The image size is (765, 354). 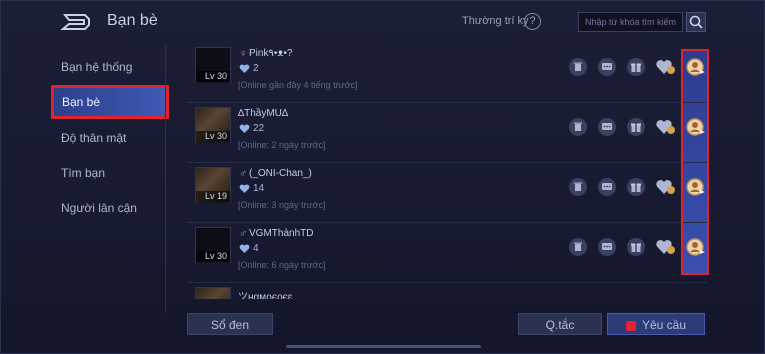 What do you see at coordinates (243, 54) in the screenshot?
I see `female-icon: ♀` at bounding box center [243, 54].